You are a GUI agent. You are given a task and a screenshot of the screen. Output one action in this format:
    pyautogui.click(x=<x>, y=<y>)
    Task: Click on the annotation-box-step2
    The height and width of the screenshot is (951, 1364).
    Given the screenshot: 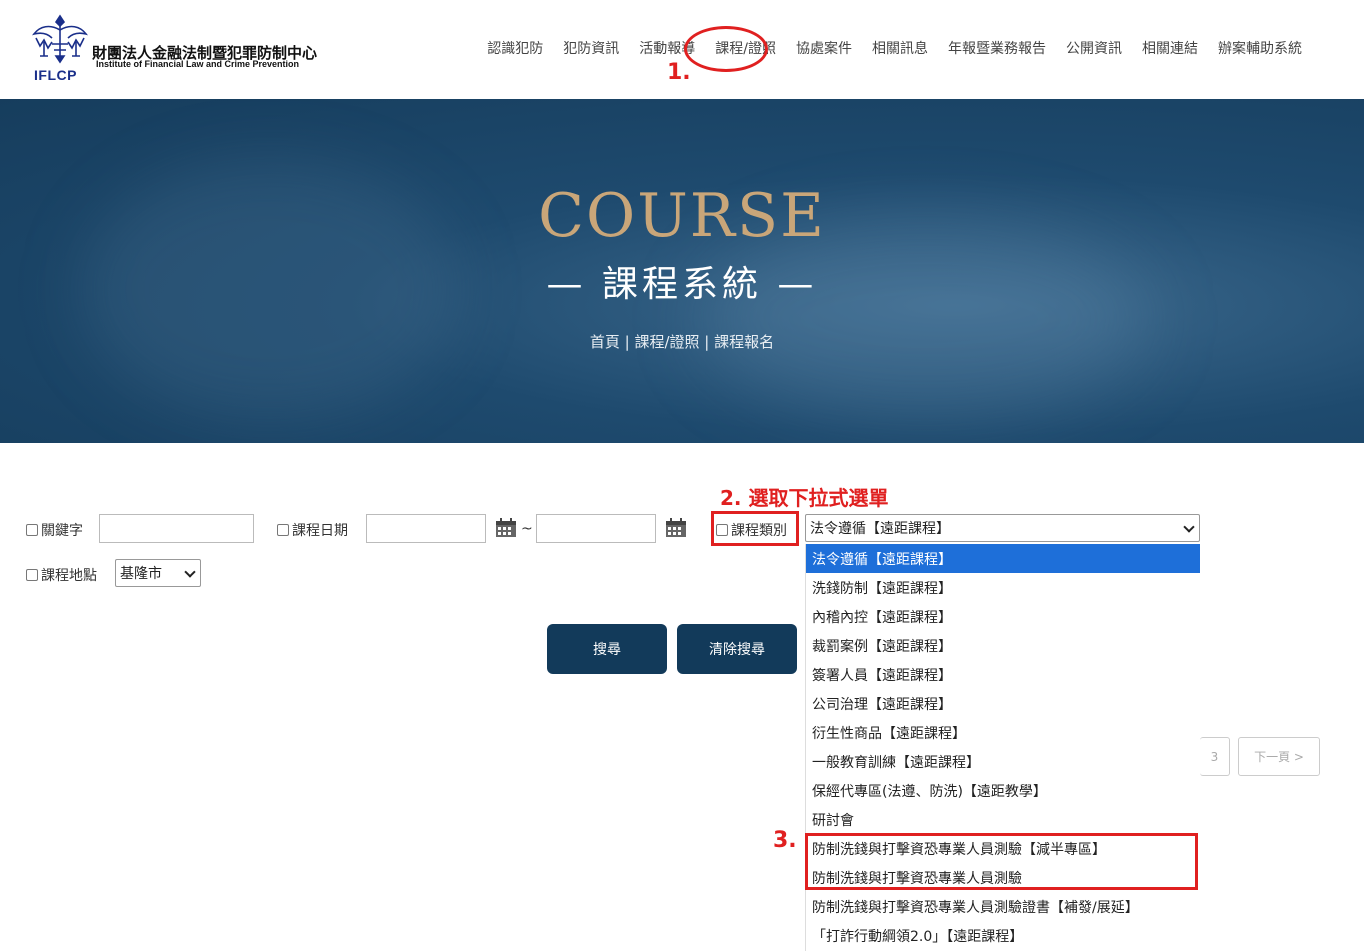 What is the action you would take?
    pyautogui.click(x=755, y=528)
    